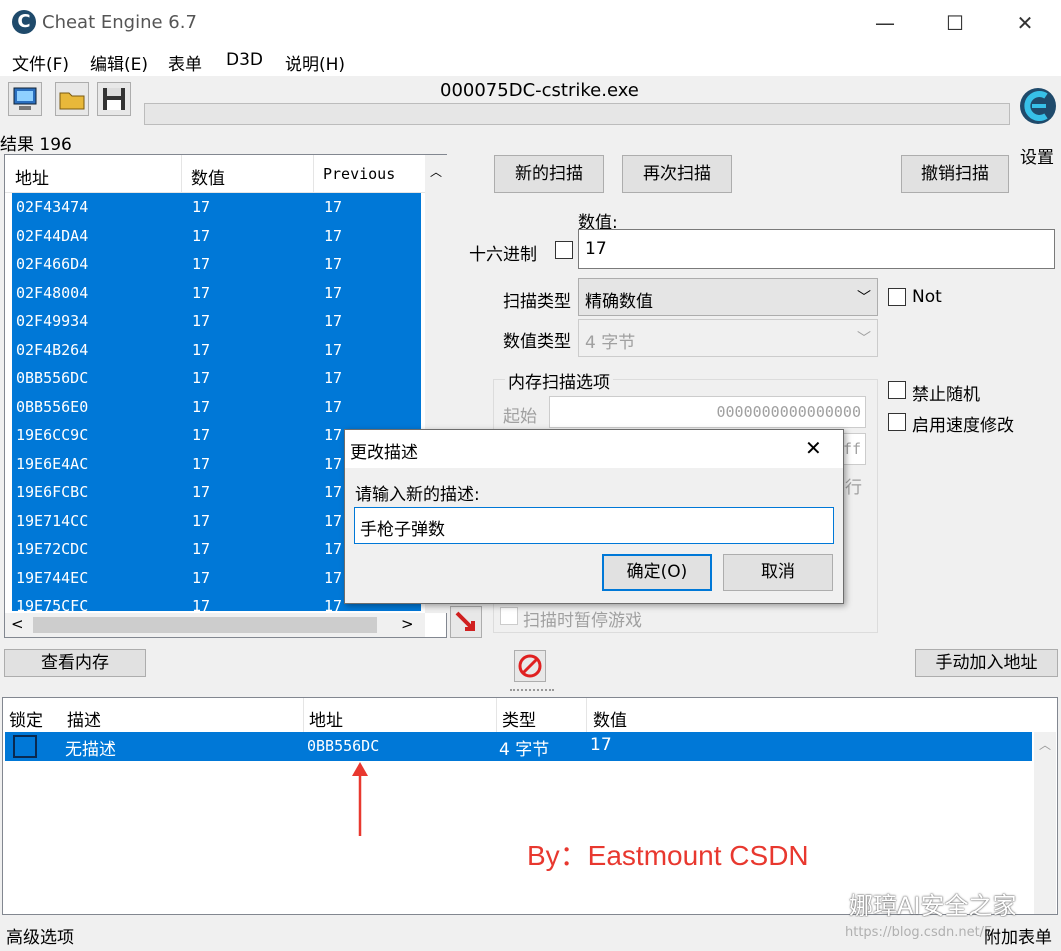 This screenshot has height=951, width=1061. I want to click on horizontal-scrollbar: < >, so click(215, 625).